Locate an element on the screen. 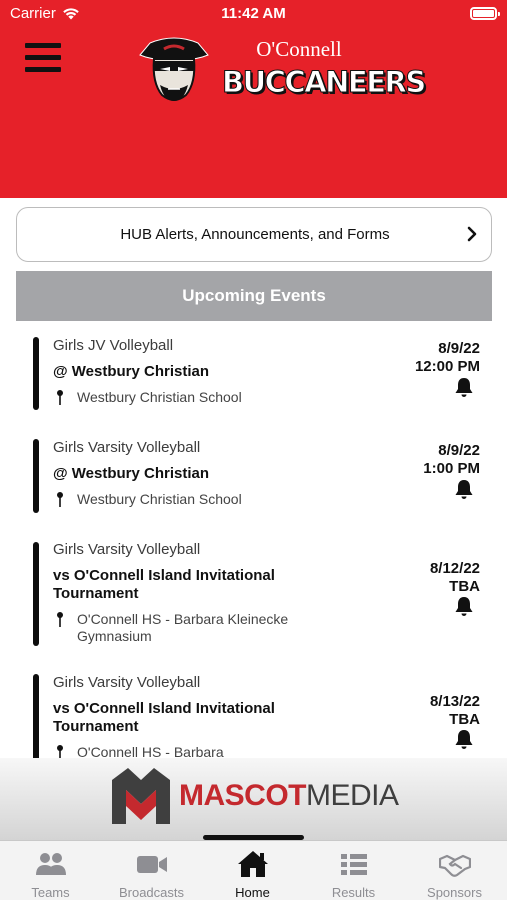 The width and height of the screenshot is (507, 900). mascot-media-wordmark: MASCOTMEDIA is located at coordinates (289, 796).